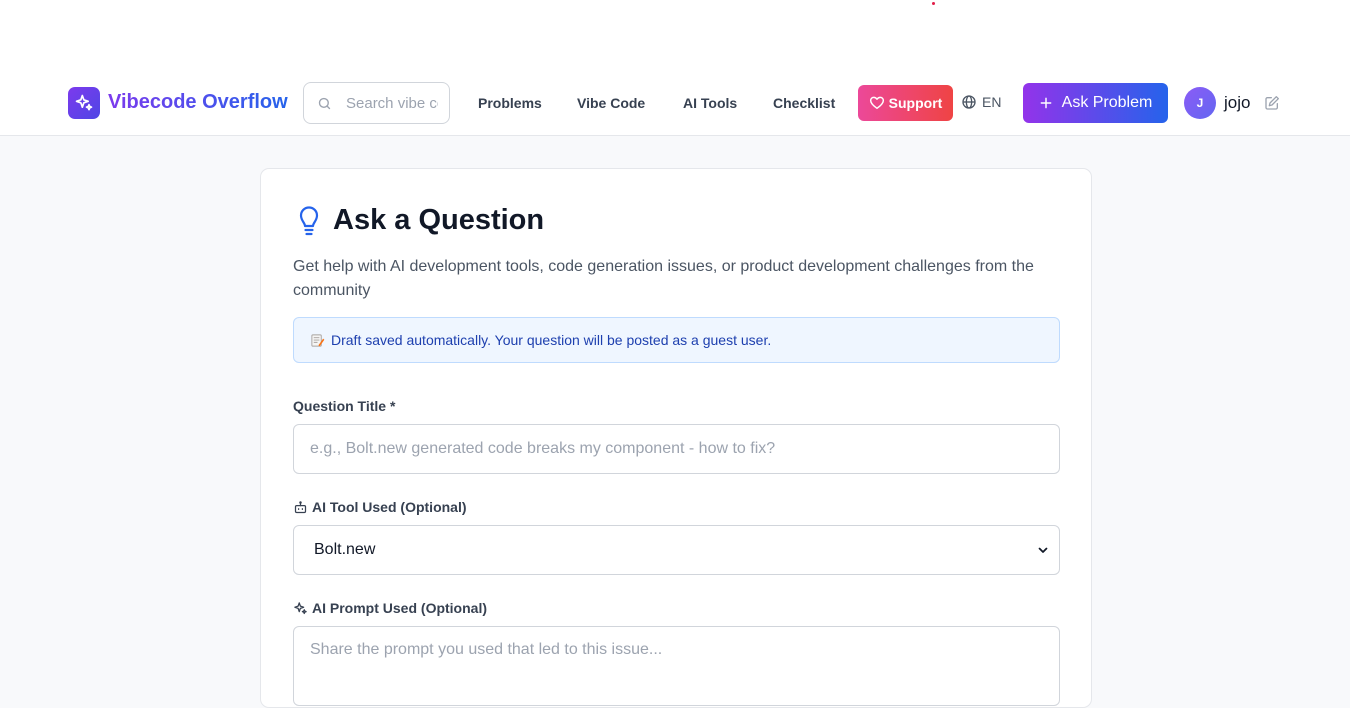 Image resolution: width=1350 pixels, height=708 pixels. What do you see at coordinates (969, 102) in the screenshot?
I see `globe-icon` at bounding box center [969, 102].